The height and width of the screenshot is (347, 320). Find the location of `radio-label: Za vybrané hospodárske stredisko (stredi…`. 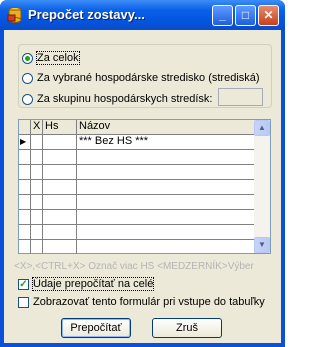

radio-label: Za vybrané hospodárske stredisko (stredi… is located at coordinates (148, 78).